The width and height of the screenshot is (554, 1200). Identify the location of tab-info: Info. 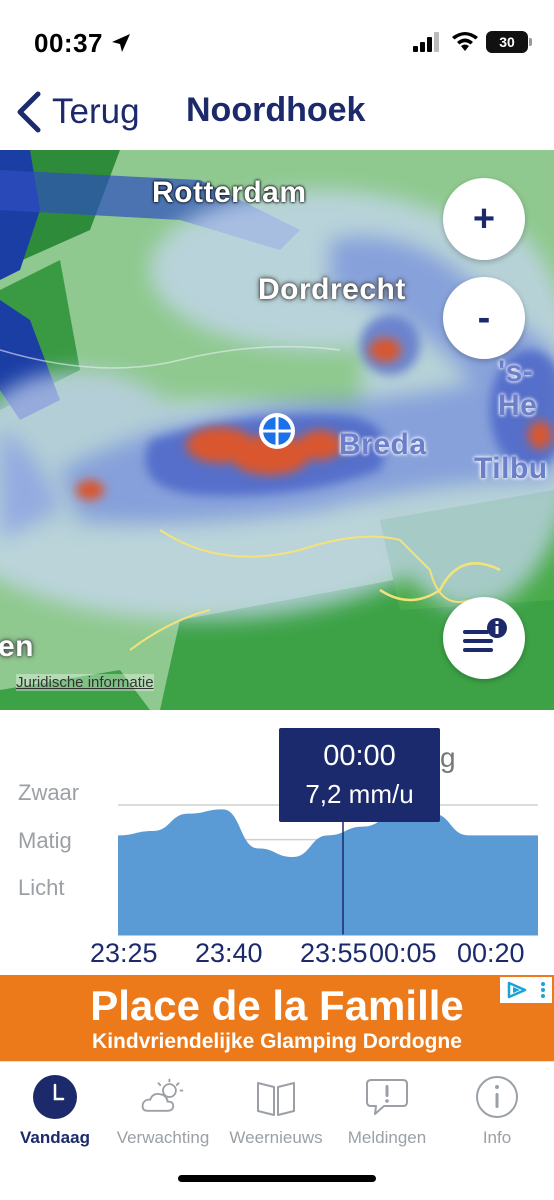
(496, 1111).